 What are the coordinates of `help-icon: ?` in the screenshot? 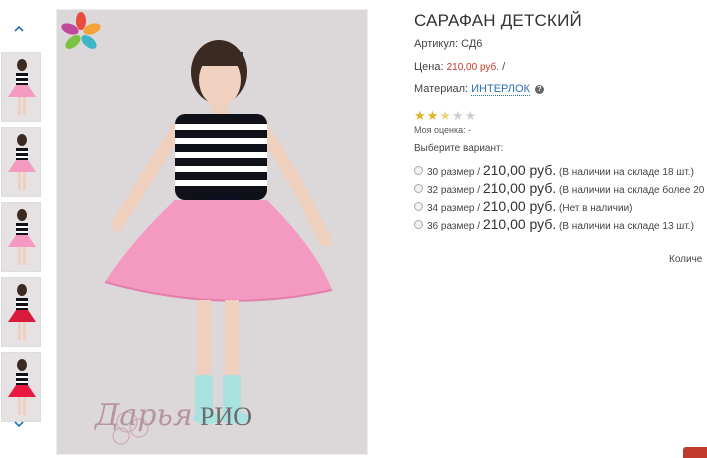 It's located at (539, 89).